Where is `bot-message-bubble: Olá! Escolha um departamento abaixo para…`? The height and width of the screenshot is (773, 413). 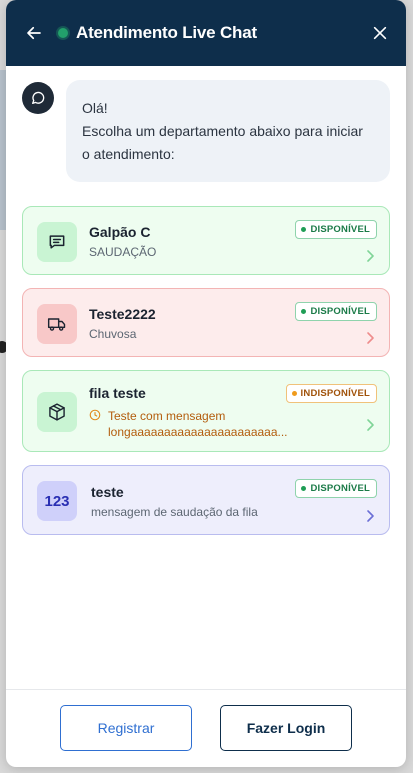 bot-message-bubble: Olá! Escolha um departamento abaixo para… is located at coordinates (228, 131).